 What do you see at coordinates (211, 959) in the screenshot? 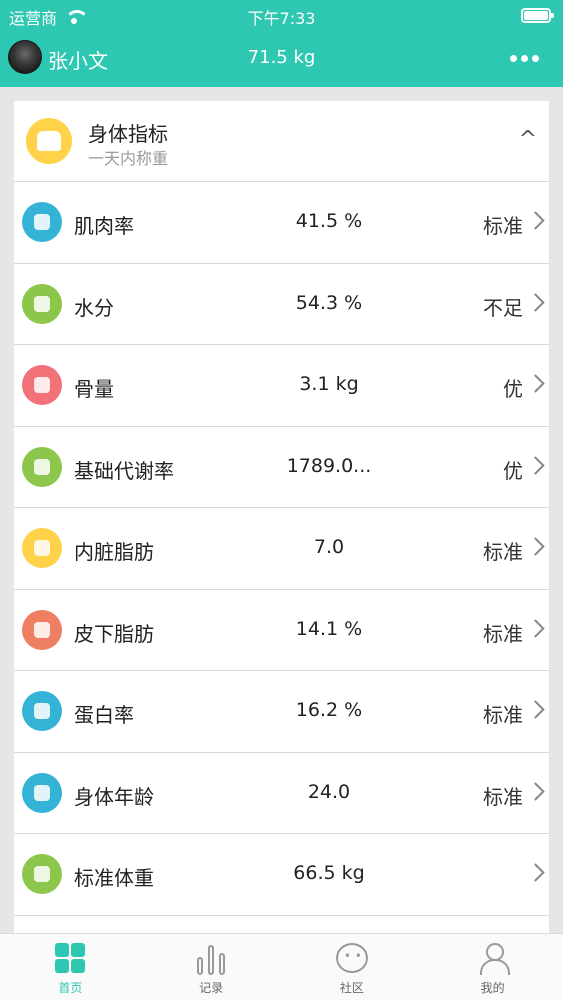
I see `records-icon` at bounding box center [211, 959].